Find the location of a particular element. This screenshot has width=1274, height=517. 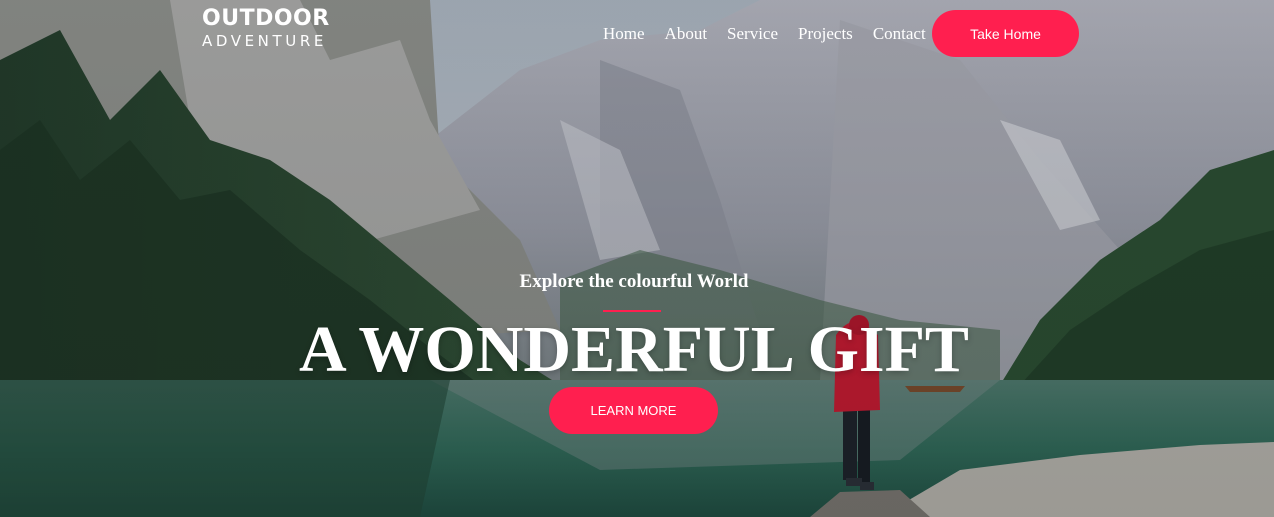

brand-name: OUTDOOR is located at coordinates (266, 18).